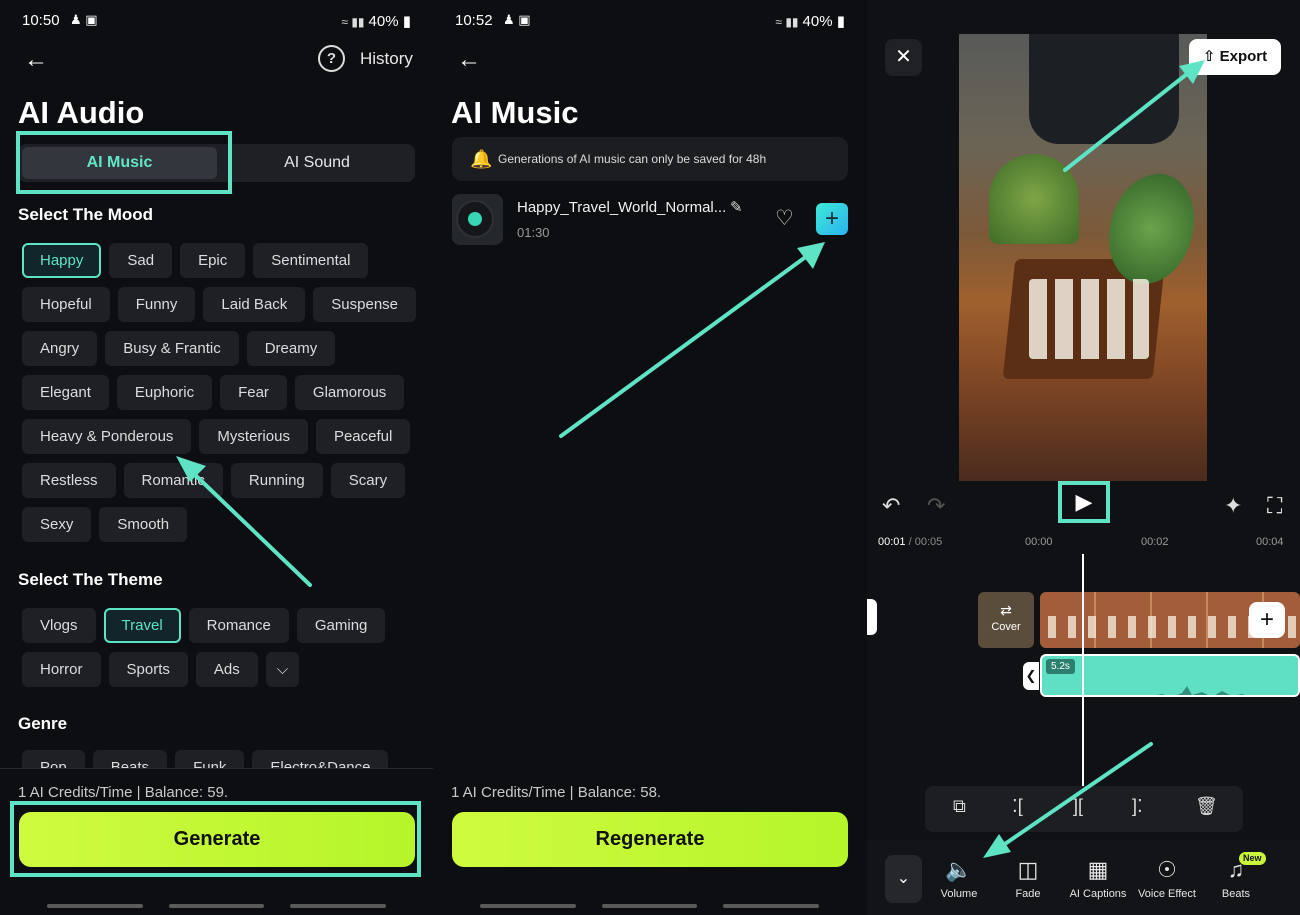 Image resolution: width=1300 pixels, height=915 pixels. Describe the element at coordinates (1235, 57) in the screenshot. I see `export-button: ⇧ Export` at that location.